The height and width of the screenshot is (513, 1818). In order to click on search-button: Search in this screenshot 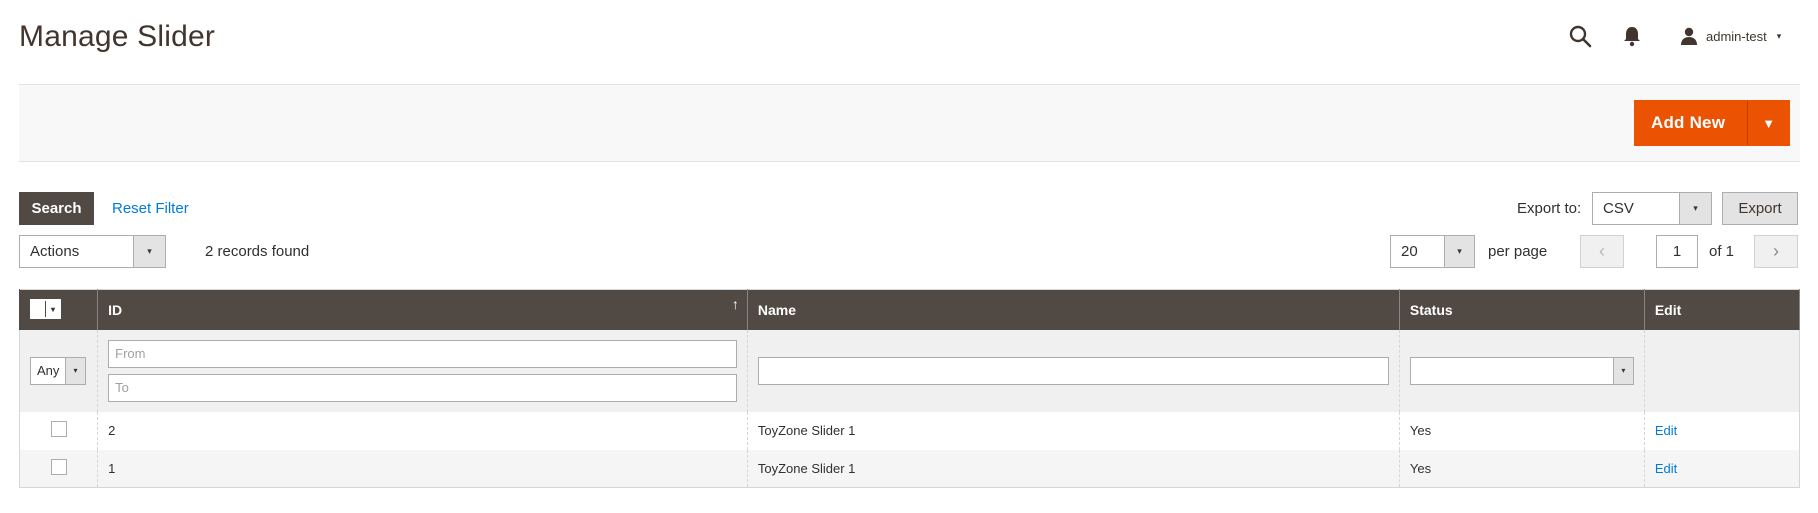, I will do `click(56, 208)`.